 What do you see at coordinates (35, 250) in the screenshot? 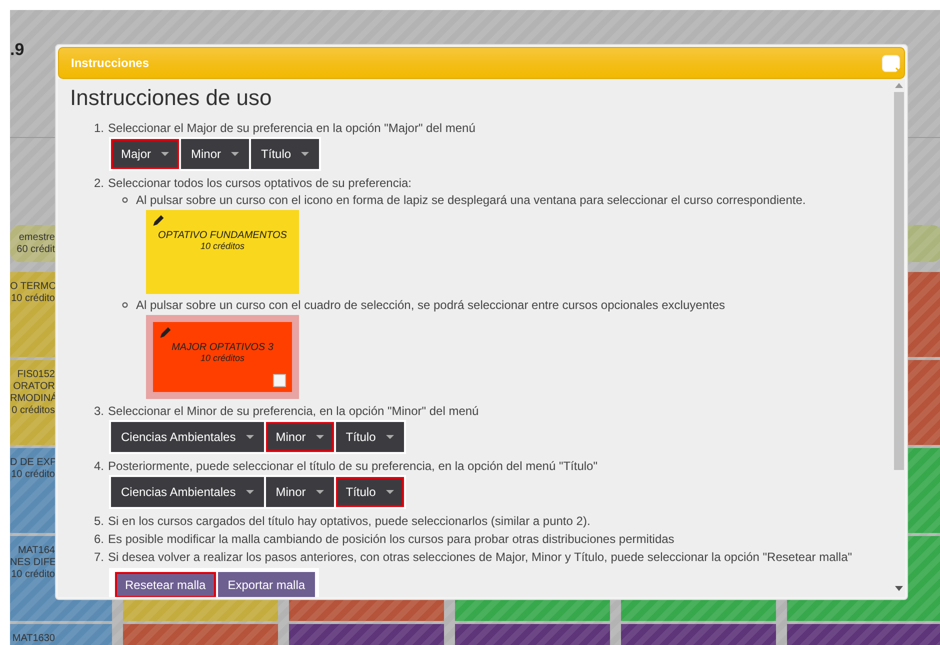
I see `course-text: 60 crédit` at bounding box center [35, 250].